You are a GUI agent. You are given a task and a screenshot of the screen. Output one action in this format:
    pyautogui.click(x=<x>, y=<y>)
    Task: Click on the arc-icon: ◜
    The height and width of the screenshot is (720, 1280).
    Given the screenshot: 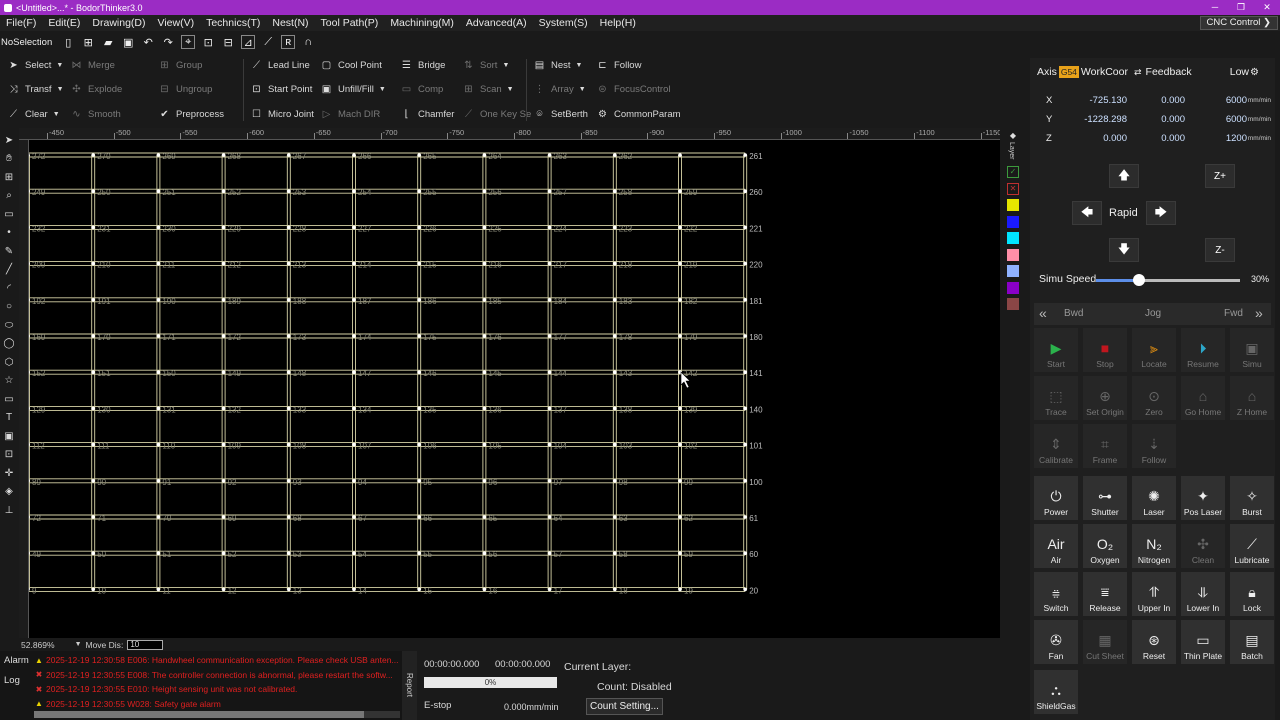 What is the action you would take?
    pyautogui.click(x=9, y=288)
    